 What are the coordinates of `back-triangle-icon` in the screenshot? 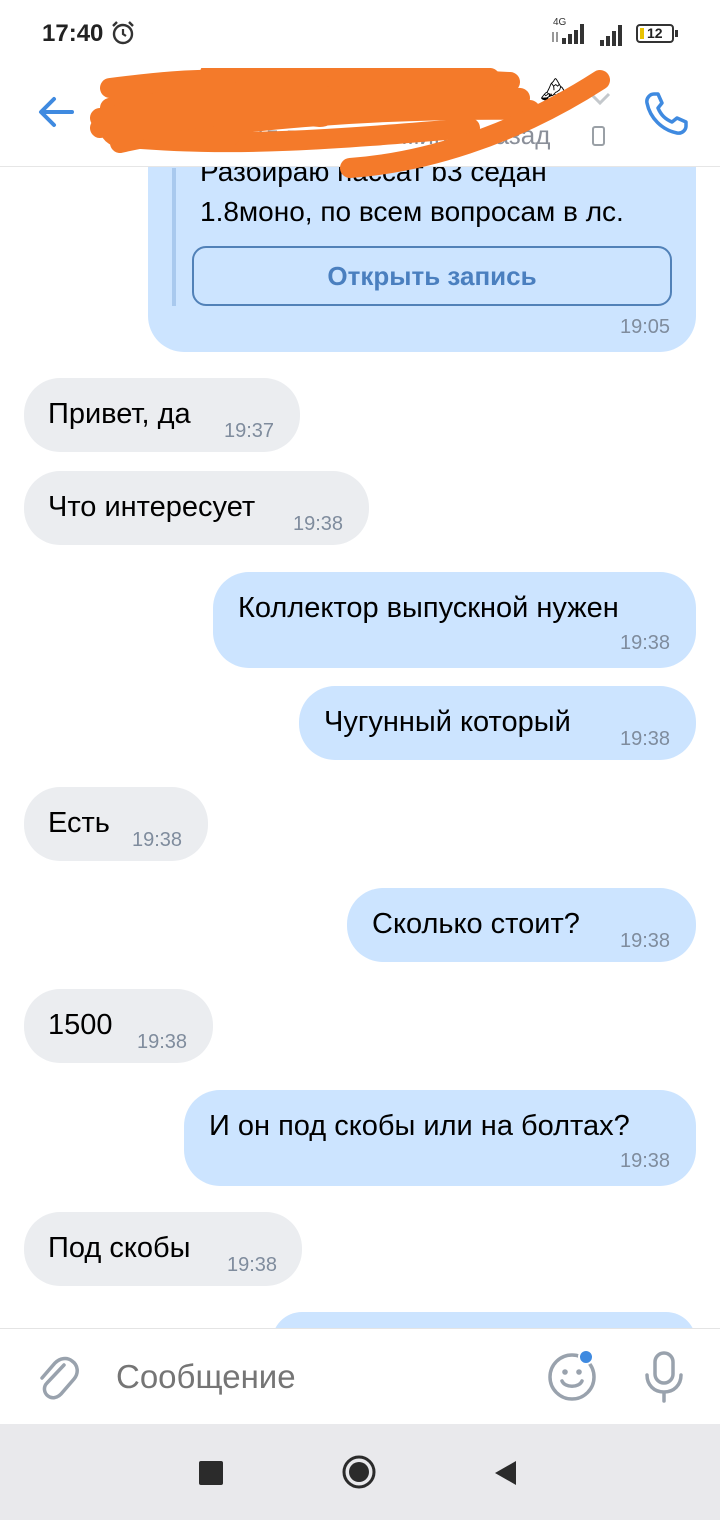 It's located at (505, 1473).